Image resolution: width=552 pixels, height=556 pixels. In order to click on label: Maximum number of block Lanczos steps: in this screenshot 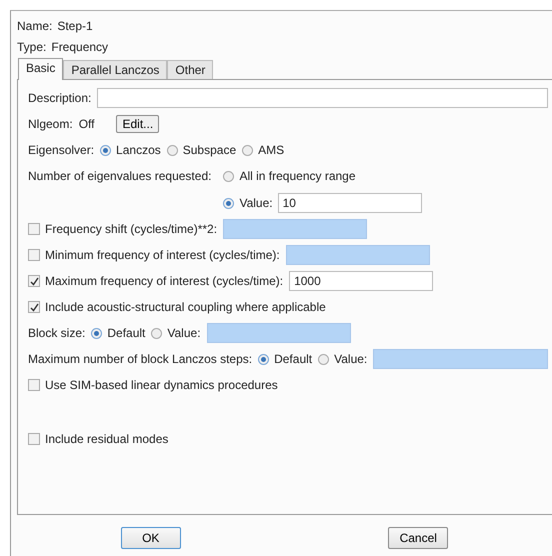, I will do `click(140, 359)`.